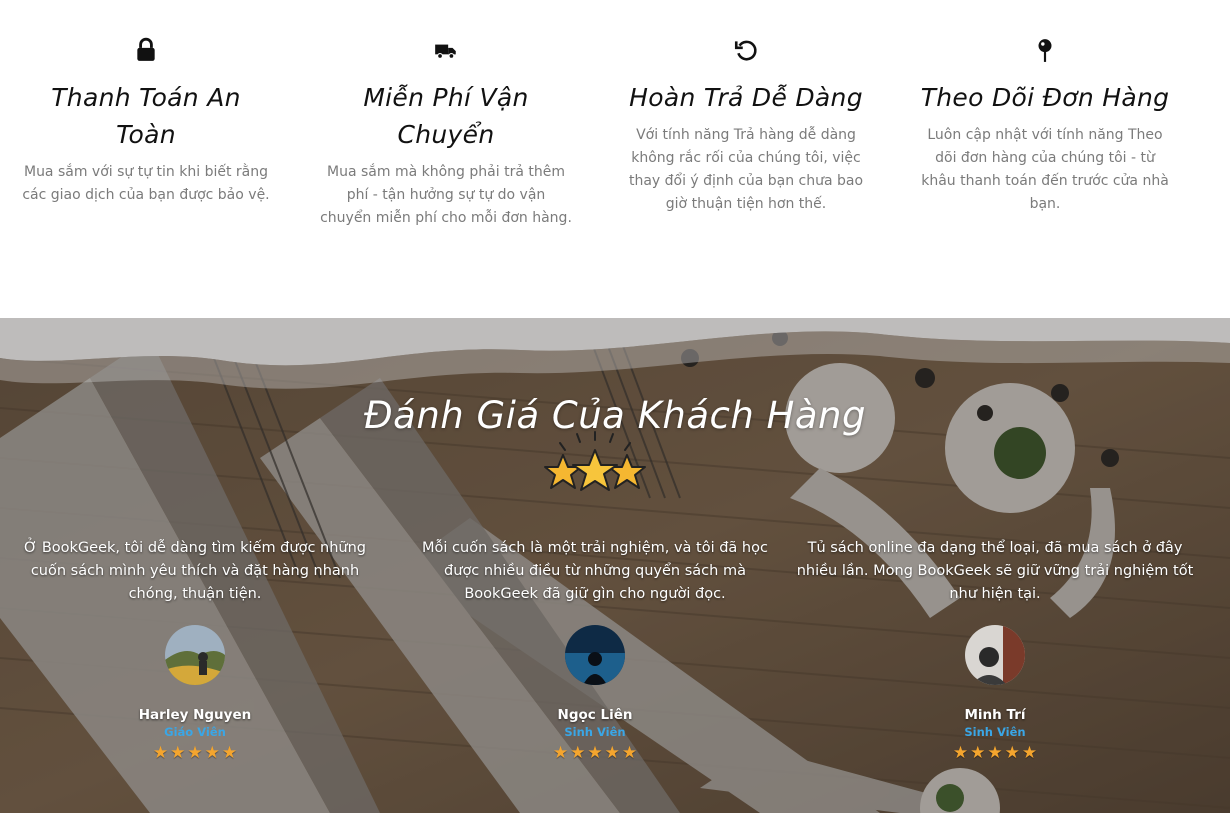 This screenshot has height=813, width=1230. What do you see at coordinates (446, 53) in the screenshot?
I see `truck-icon` at bounding box center [446, 53].